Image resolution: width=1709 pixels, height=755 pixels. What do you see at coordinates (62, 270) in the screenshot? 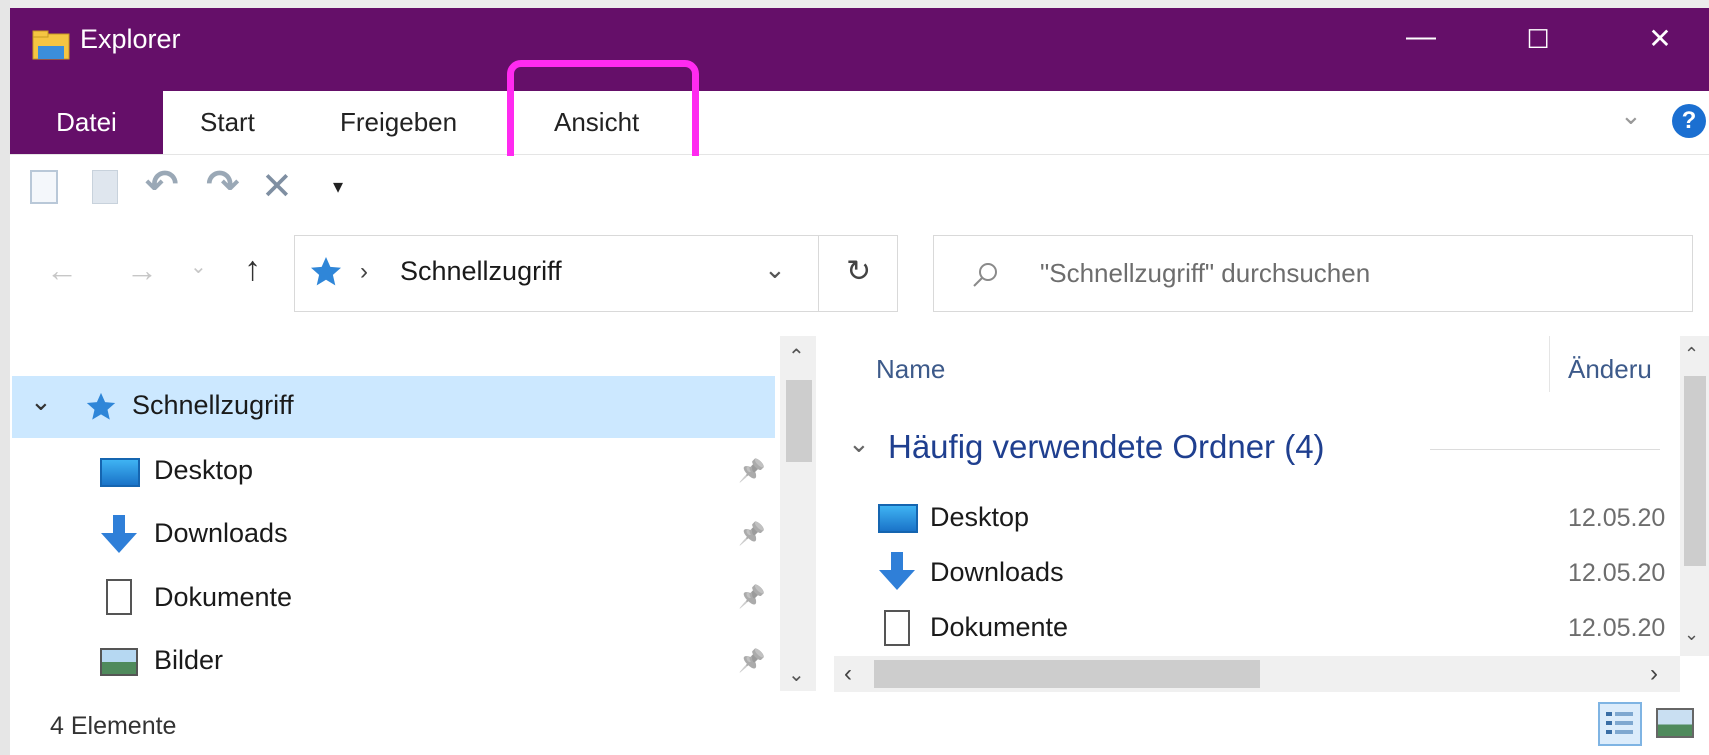
I see `back-icon: ←` at bounding box center [62, 270].